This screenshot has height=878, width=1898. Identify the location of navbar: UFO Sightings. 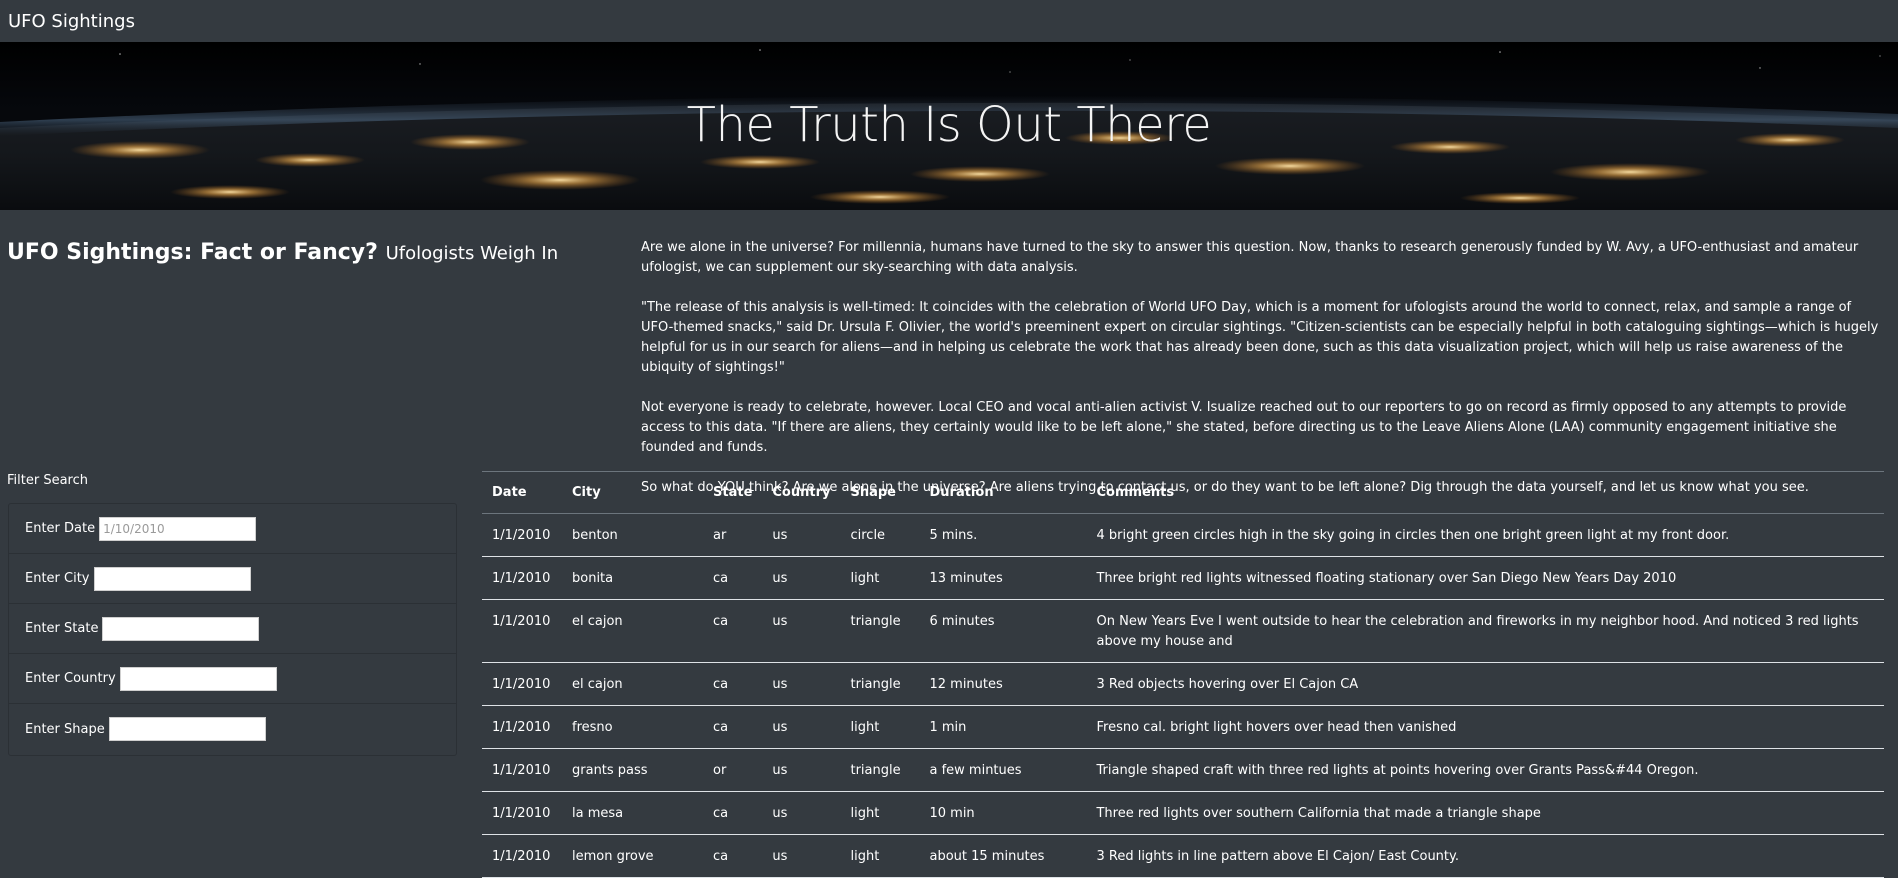
(949, 21).